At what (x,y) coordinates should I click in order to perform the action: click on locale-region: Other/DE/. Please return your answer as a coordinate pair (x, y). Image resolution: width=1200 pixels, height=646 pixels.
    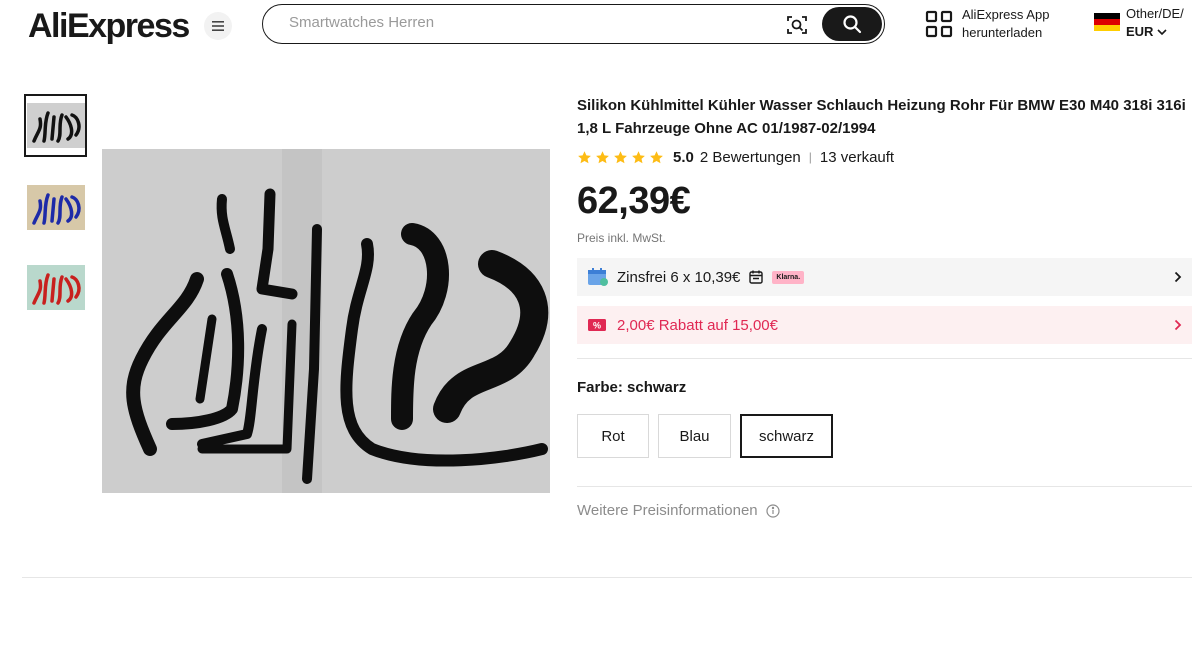
    Looking at the image, I should click on (1155, 13).